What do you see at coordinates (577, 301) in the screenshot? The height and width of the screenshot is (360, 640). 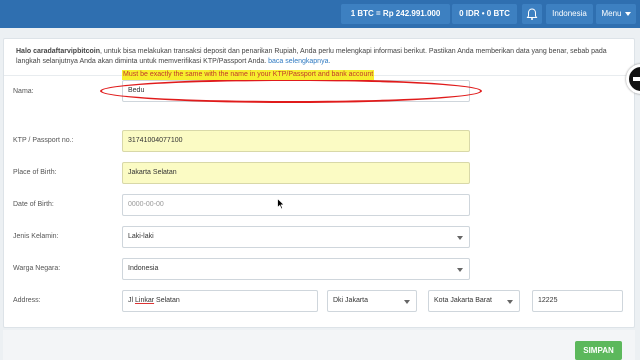 I see `postal-code-input: 12225` at bounding box center [577, 301].